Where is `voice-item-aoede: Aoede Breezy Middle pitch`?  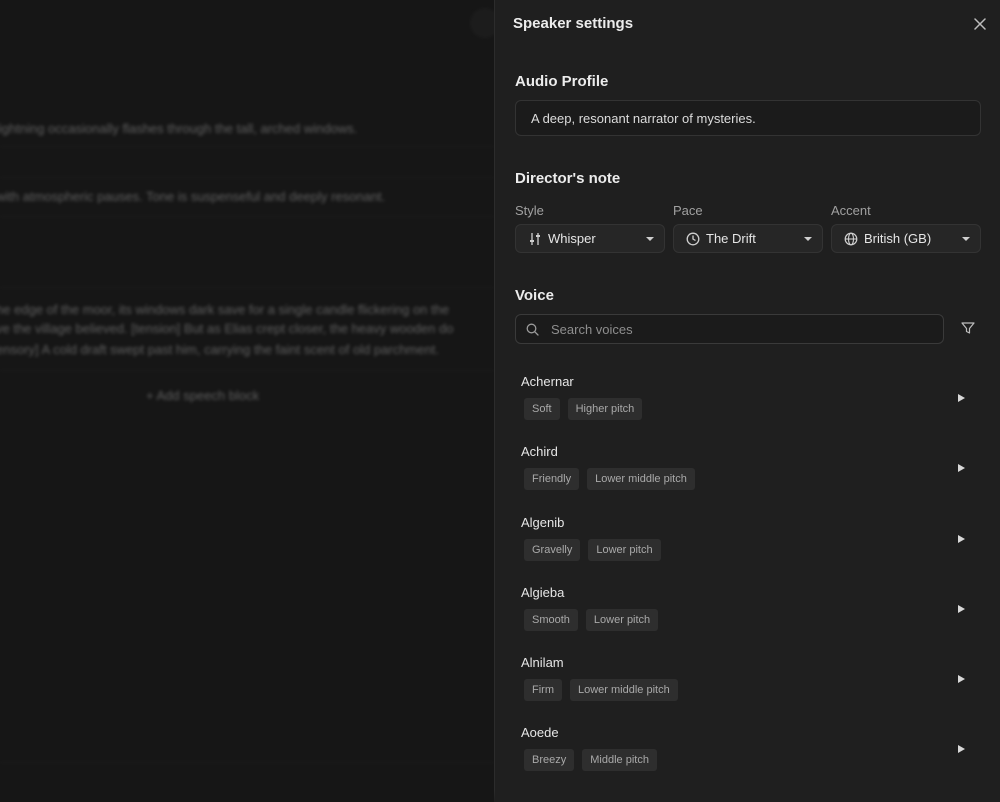 voice-item-aoede: Aoede Breezy Middle pitch is located at coordinates (748, 750).